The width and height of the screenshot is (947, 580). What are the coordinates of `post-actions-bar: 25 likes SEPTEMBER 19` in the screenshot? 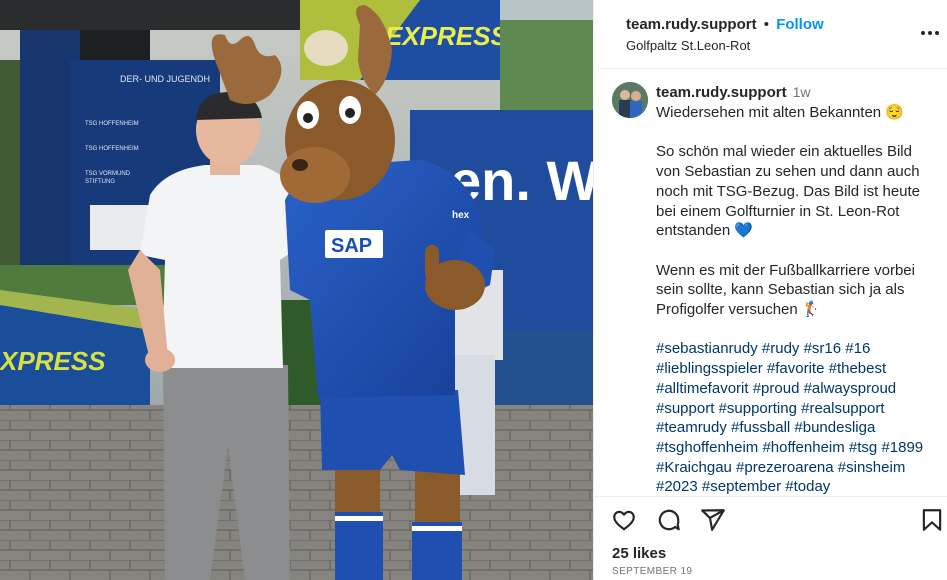 It's located at (770, 538).